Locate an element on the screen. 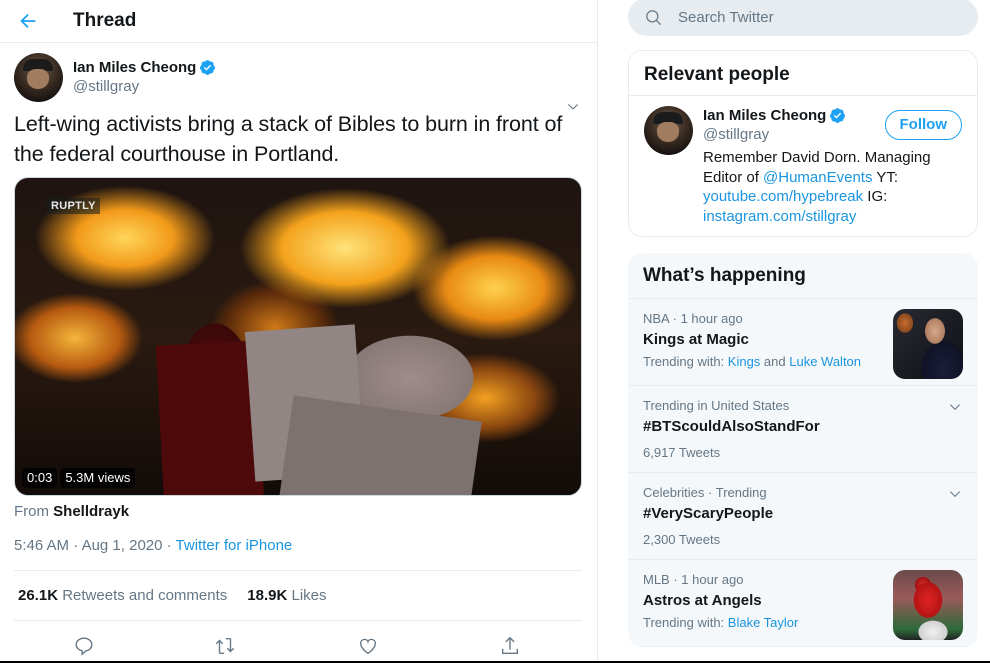 The image size is (990, 663). video-watermark: RUPTLY is located at coordinates (73, 206).